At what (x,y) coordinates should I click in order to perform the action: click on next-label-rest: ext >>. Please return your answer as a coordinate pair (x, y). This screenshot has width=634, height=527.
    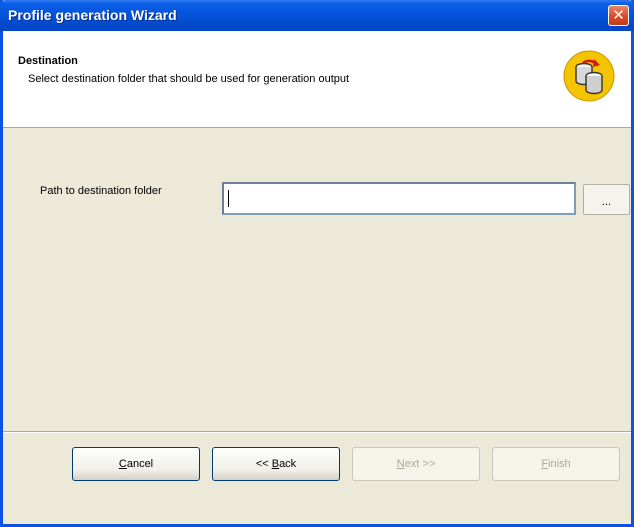
    Looking at the image, I should click on (420, 464).